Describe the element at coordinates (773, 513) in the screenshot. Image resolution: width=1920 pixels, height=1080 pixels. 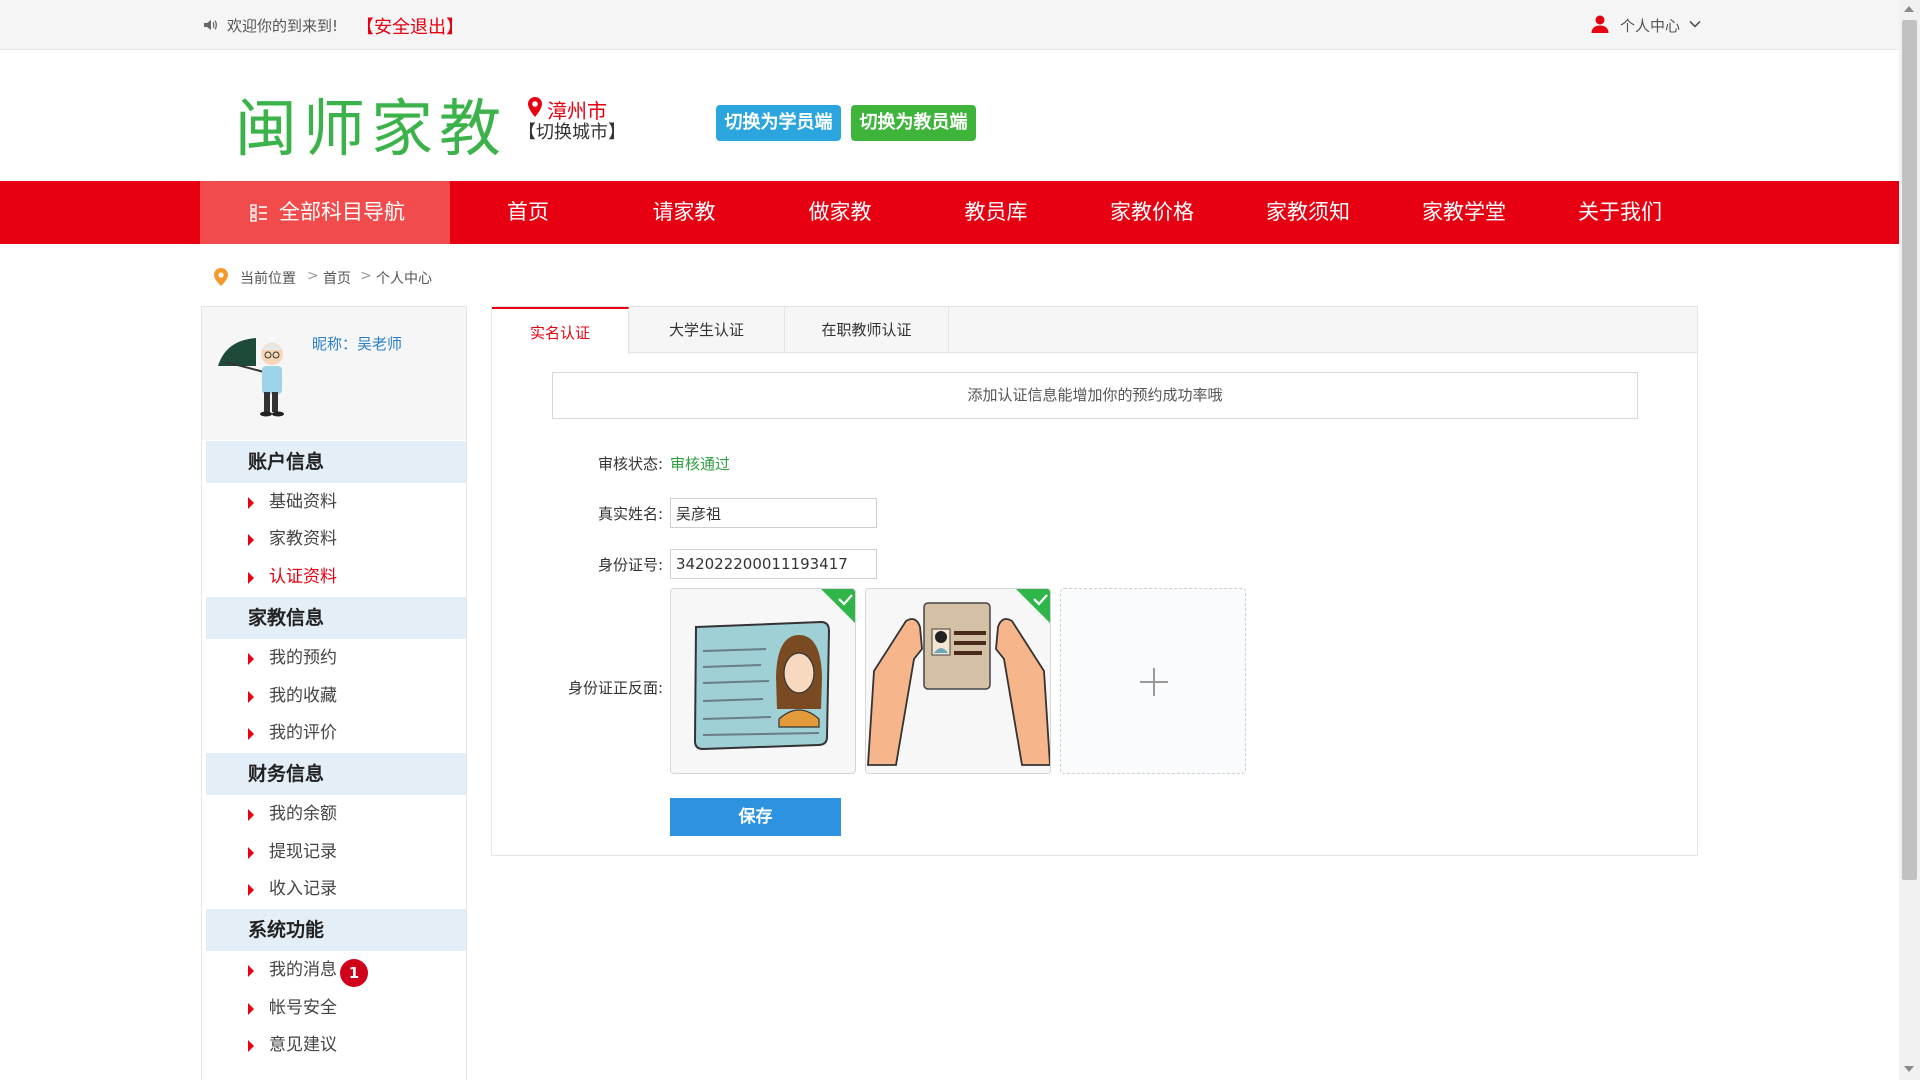
I see `real-name-field` at that location.